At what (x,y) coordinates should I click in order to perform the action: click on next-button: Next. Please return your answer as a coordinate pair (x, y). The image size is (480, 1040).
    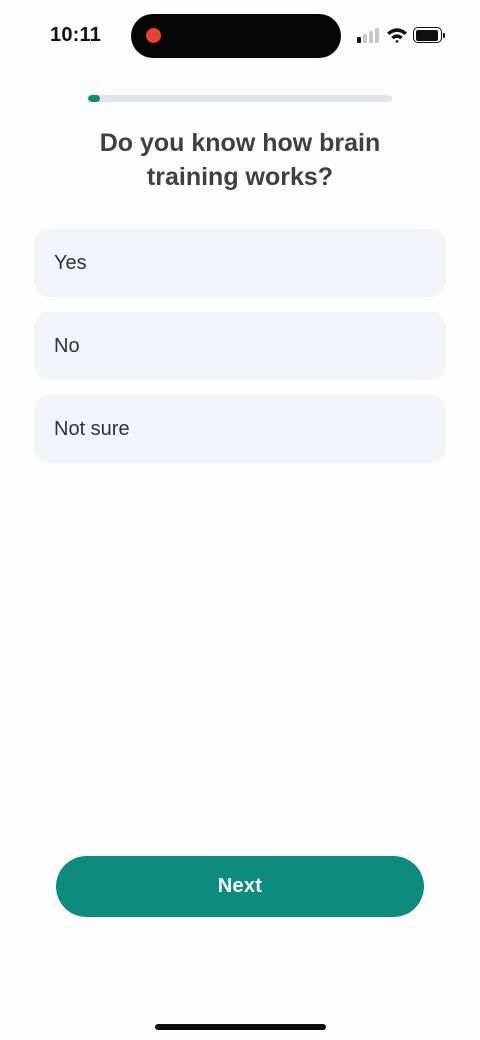
    Looking at the image, I should click on (240, 886).